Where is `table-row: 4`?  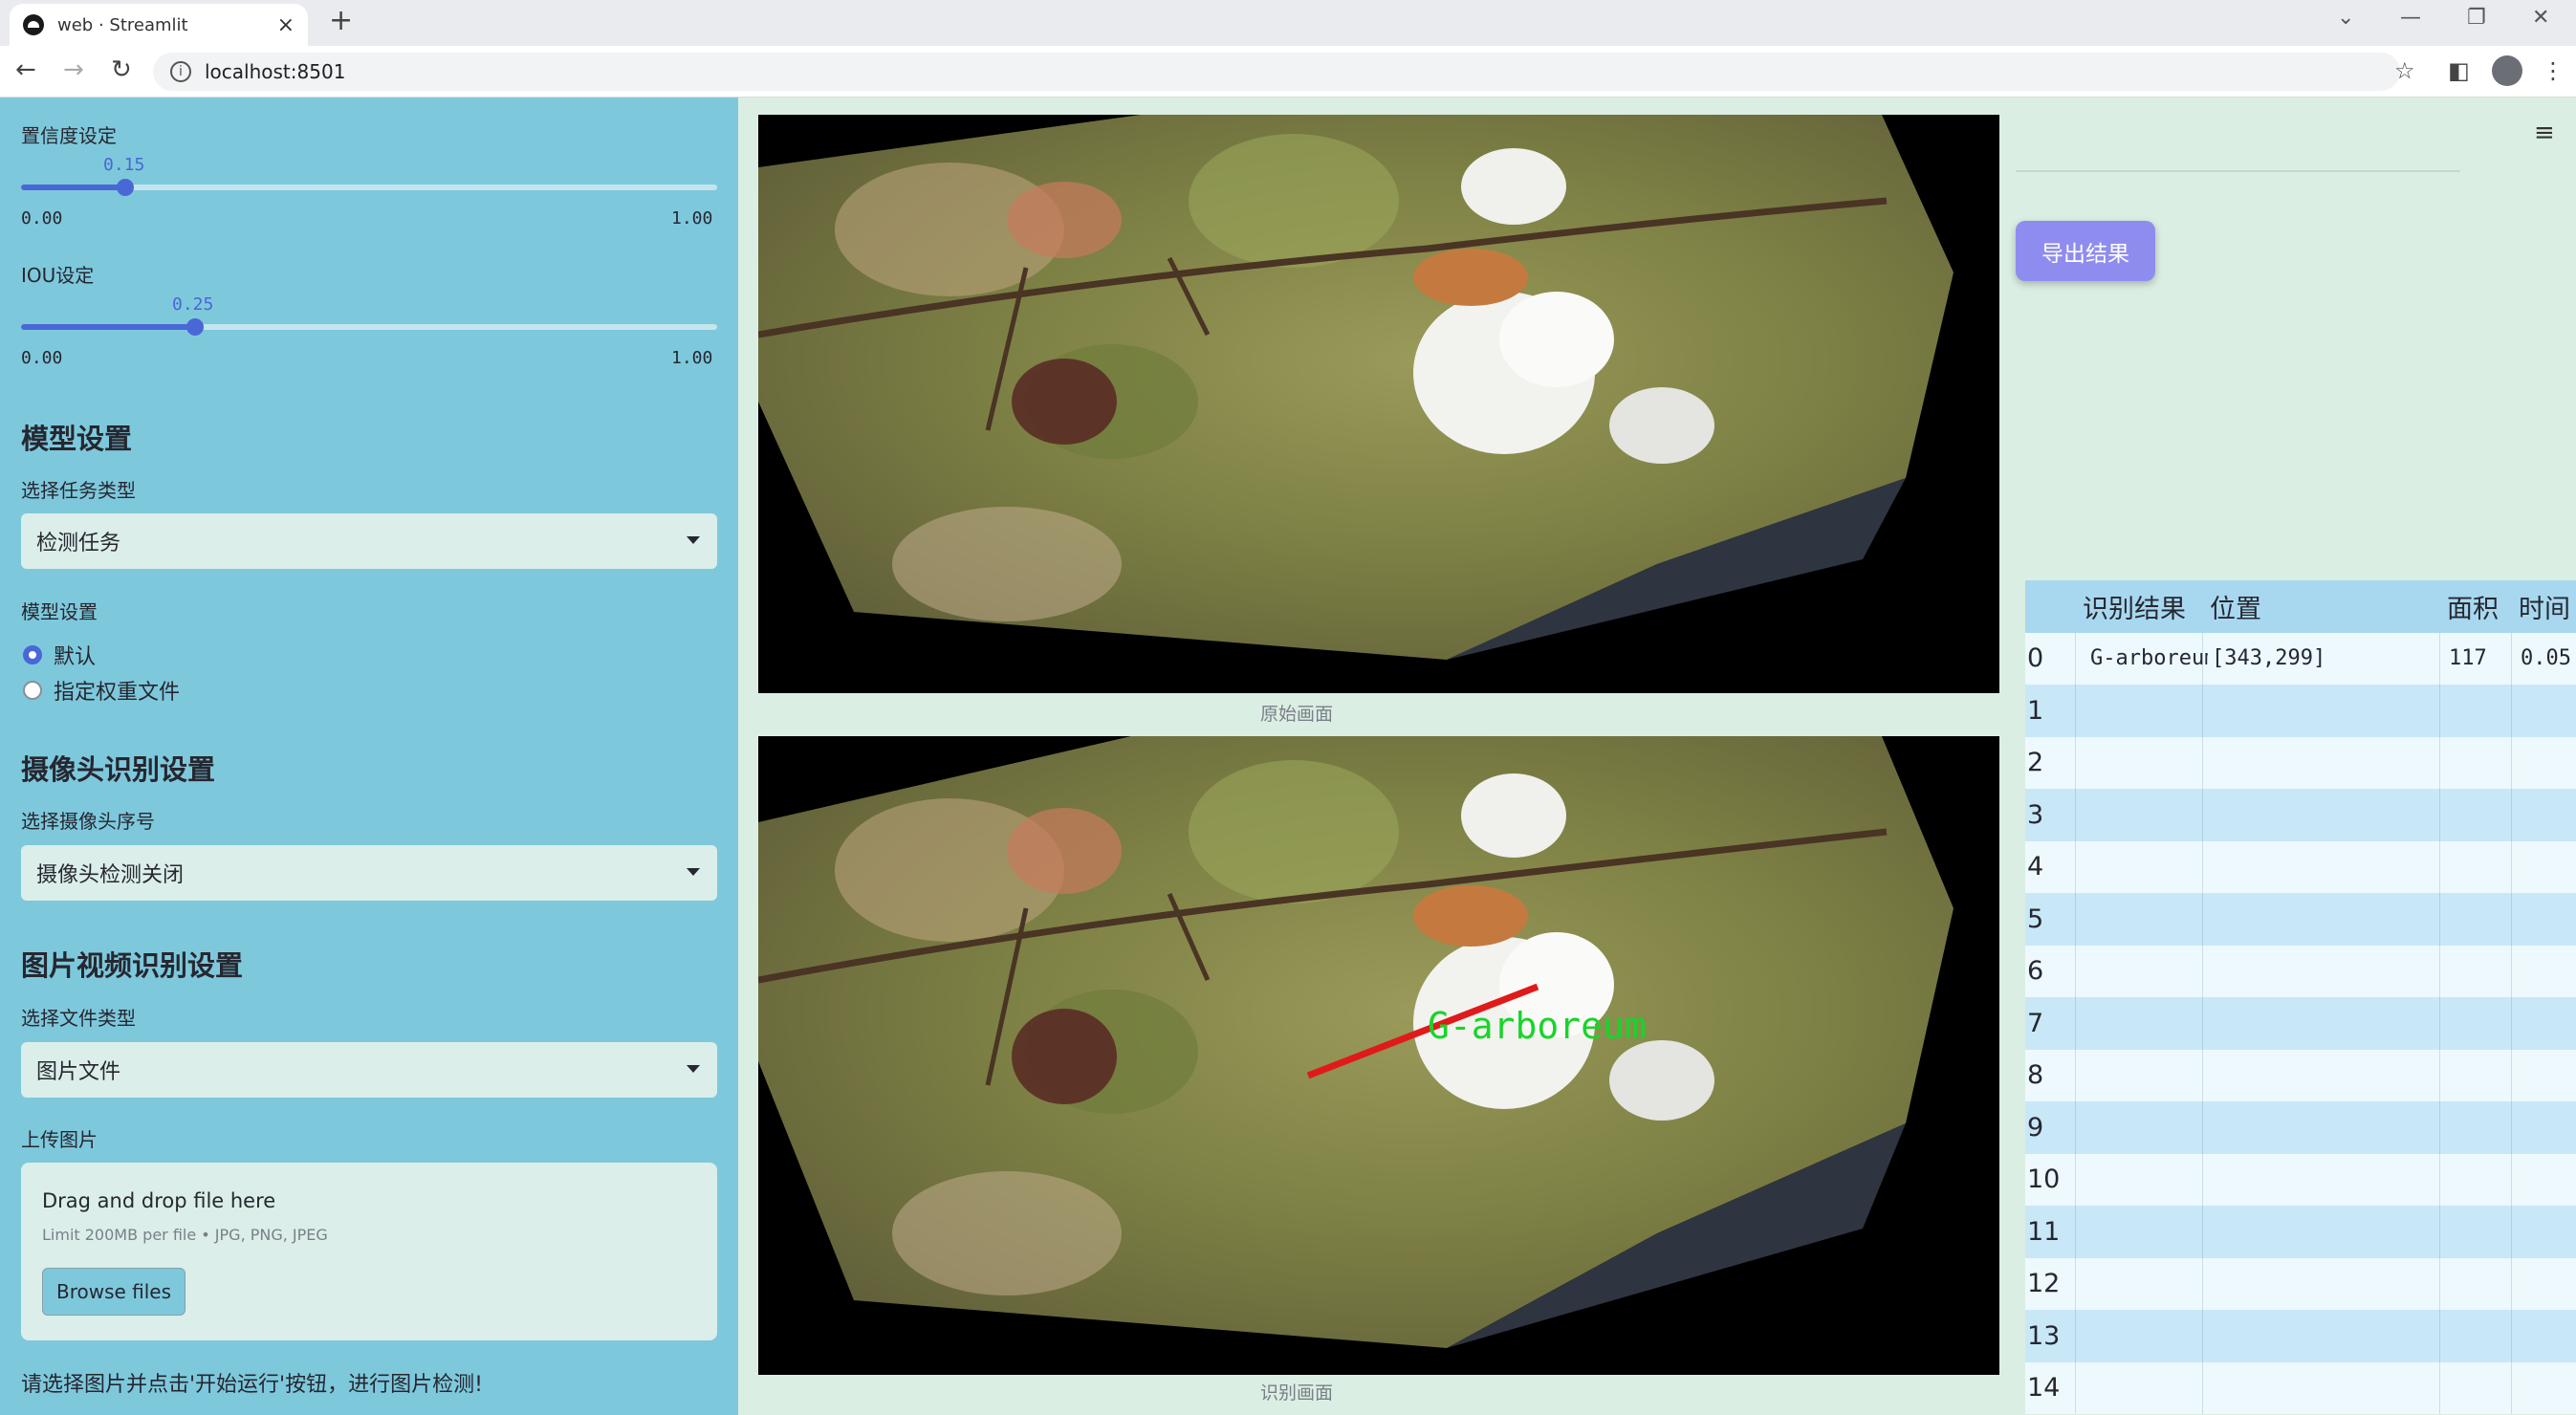 table-row: 4 is located at coordinates (2300, 867).